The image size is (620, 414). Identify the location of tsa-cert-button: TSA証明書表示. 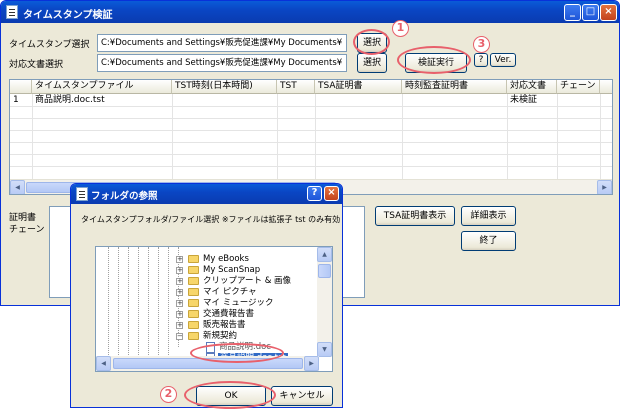
(415, 216).